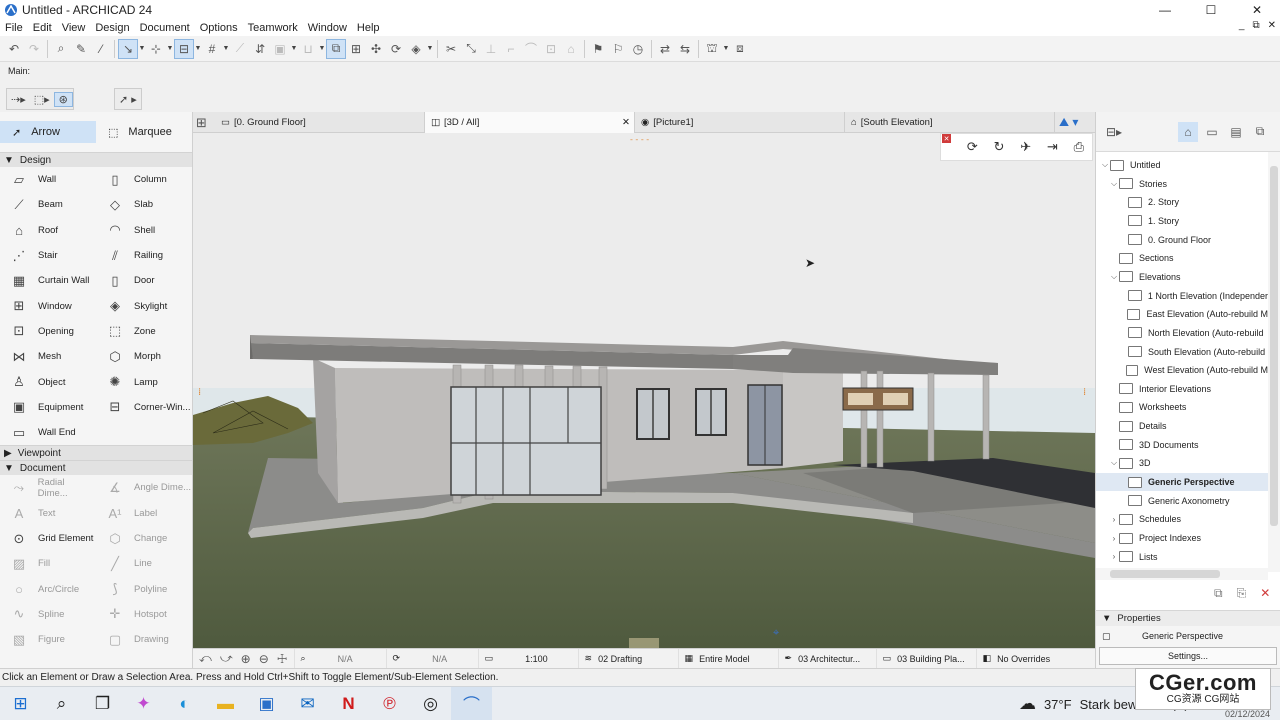 This screenshot has width=1280, height=720. What do you see at coordinates (264, 659) in the screenshot?
I see `zoom-out-icon: ⊖` at bounding box center [264, 659].